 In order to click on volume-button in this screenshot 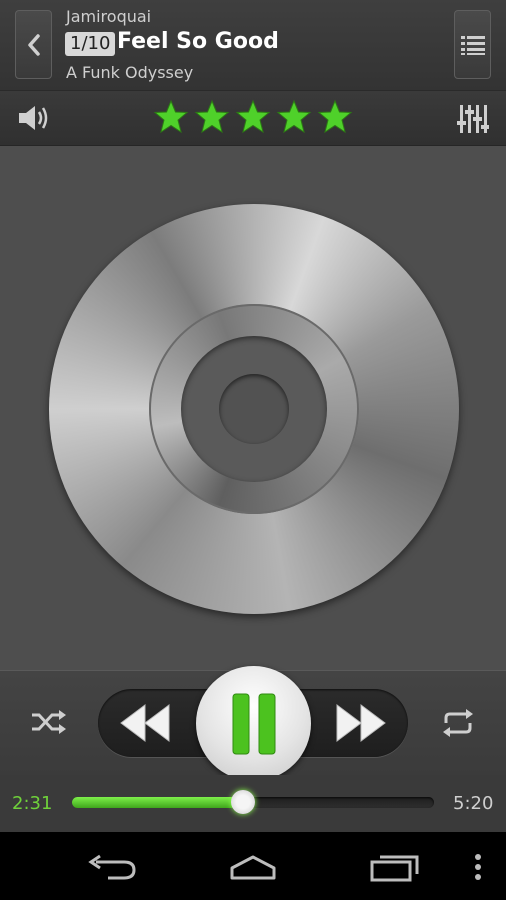, I will do `click(34, 120)`.